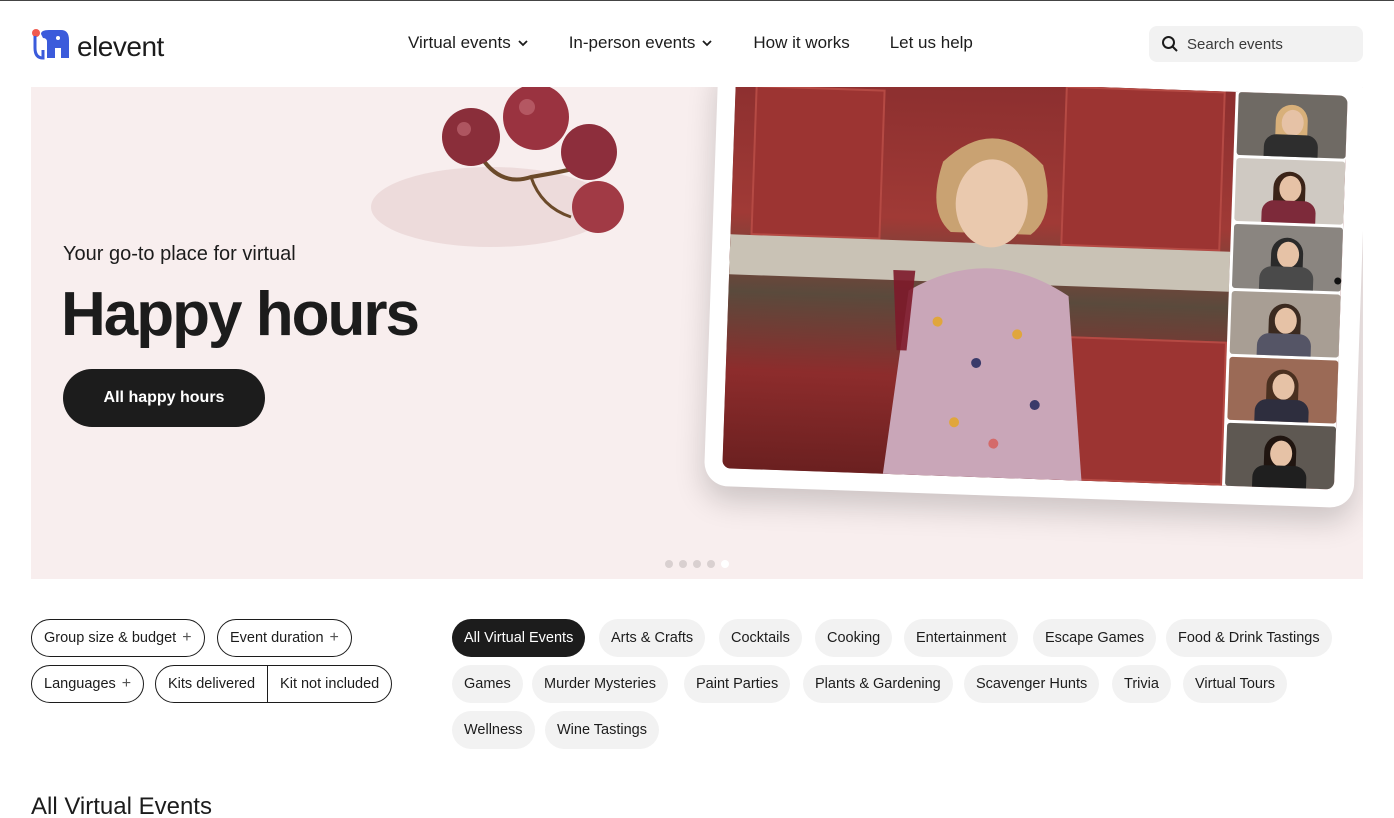 This screenshot has height=818, width=1394. I want to click on group-size-budget-filter: Group size & budget +, so click(118, 638).